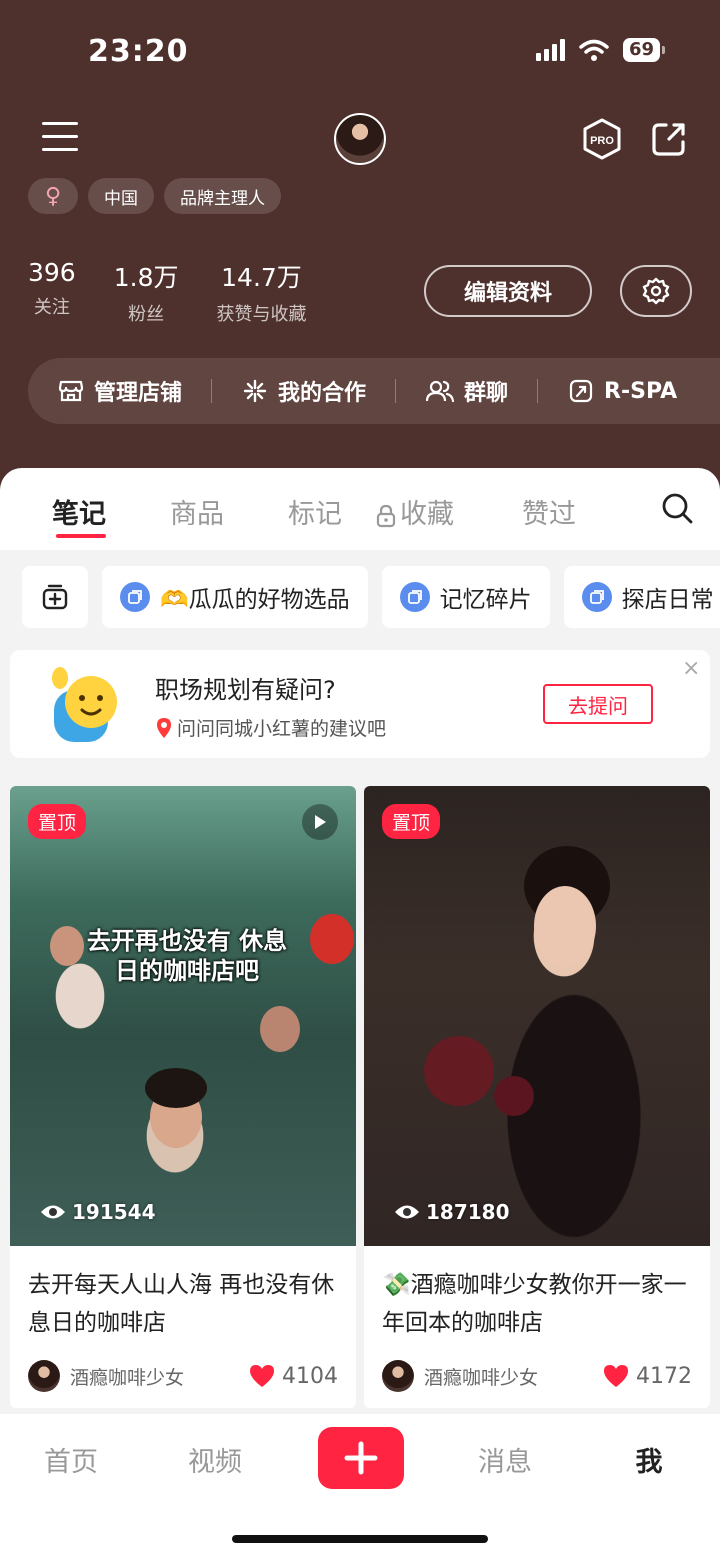 Image resolution: width=720 pixels, height=1560 pixels. Describe the element at coordinates (261, 292) in the screenshot. I see `stat-likes-collects: 14.7万 获赞与收藏` at that location.